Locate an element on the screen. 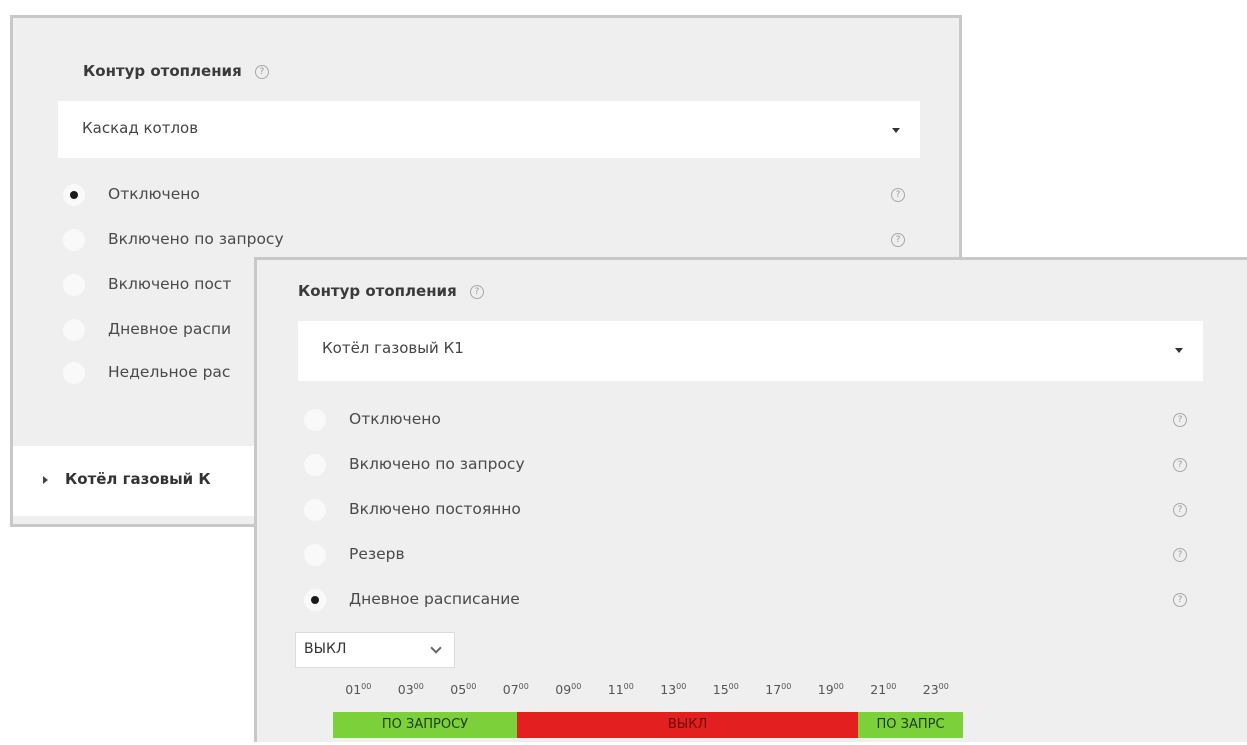 This screenshot has width=1247, height=745. back-boiler-select-value: Каскад котлов is located at coordinates (140, 128).